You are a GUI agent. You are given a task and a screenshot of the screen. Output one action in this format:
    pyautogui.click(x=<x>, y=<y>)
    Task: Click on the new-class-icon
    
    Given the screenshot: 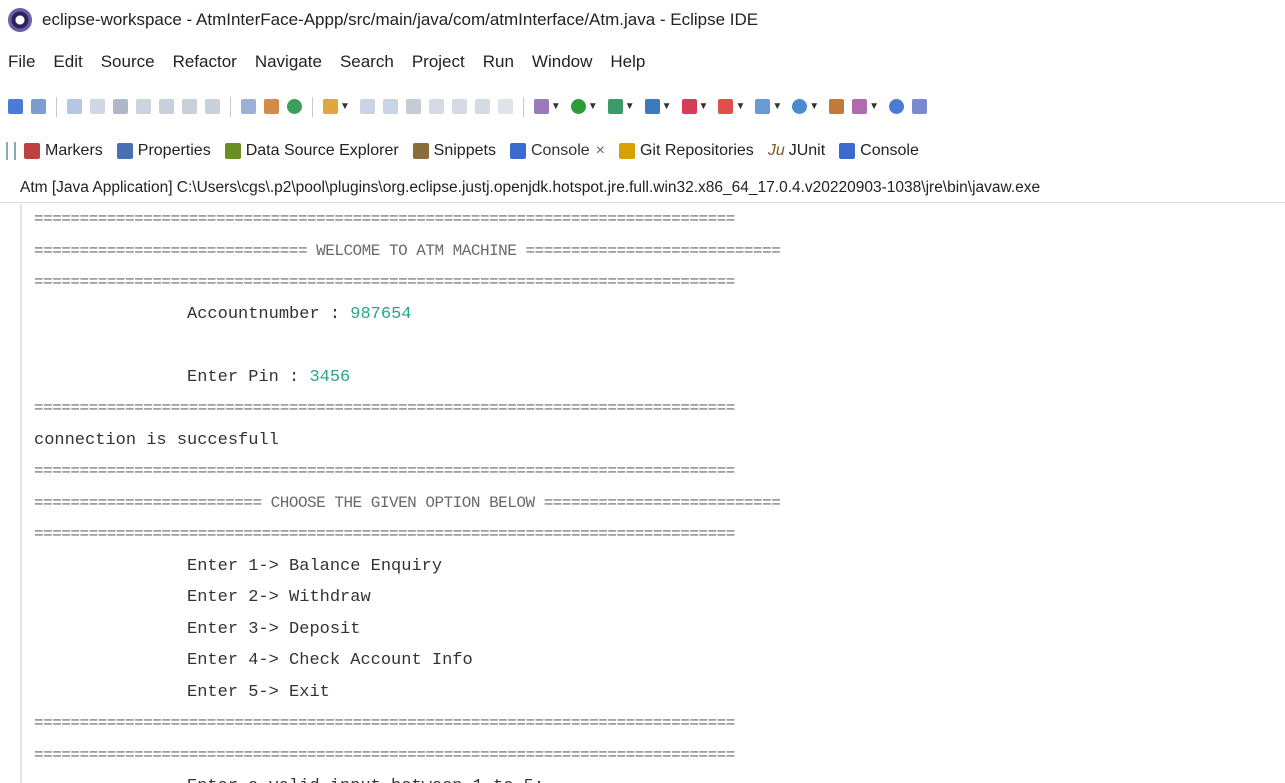 What is the action you would take?
    pyautogui.click(x=800, y=106)
    